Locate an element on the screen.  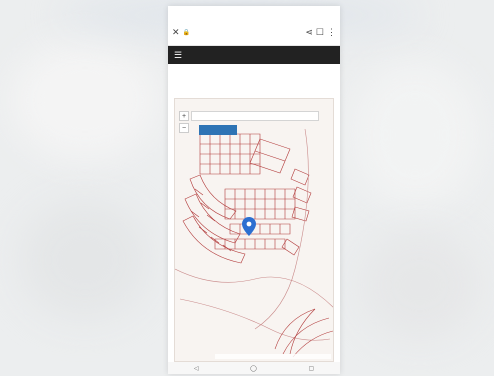
bookmark-icon: ☐ is located at coordinates (320, 32).